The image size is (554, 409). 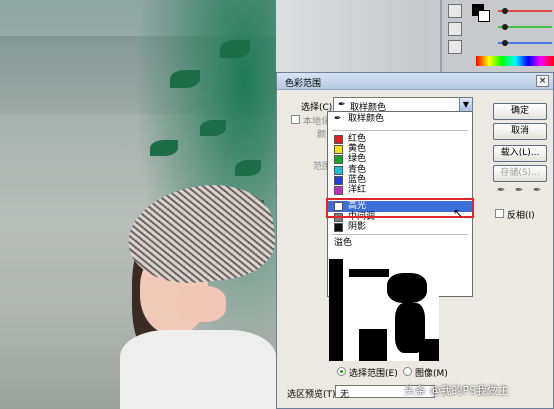 What do you see at coordinates (520, 111) in the screenshot?
I see `ok-button: 确定` at bounding box center [520, 111].